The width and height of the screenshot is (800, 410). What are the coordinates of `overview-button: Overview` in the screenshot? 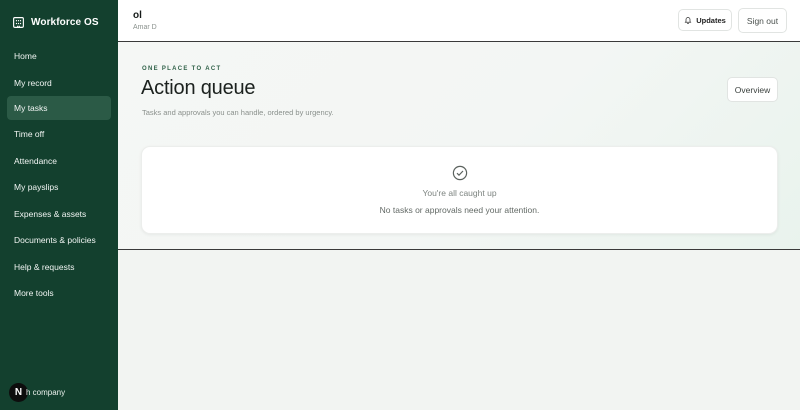 It's located at (752, 89).